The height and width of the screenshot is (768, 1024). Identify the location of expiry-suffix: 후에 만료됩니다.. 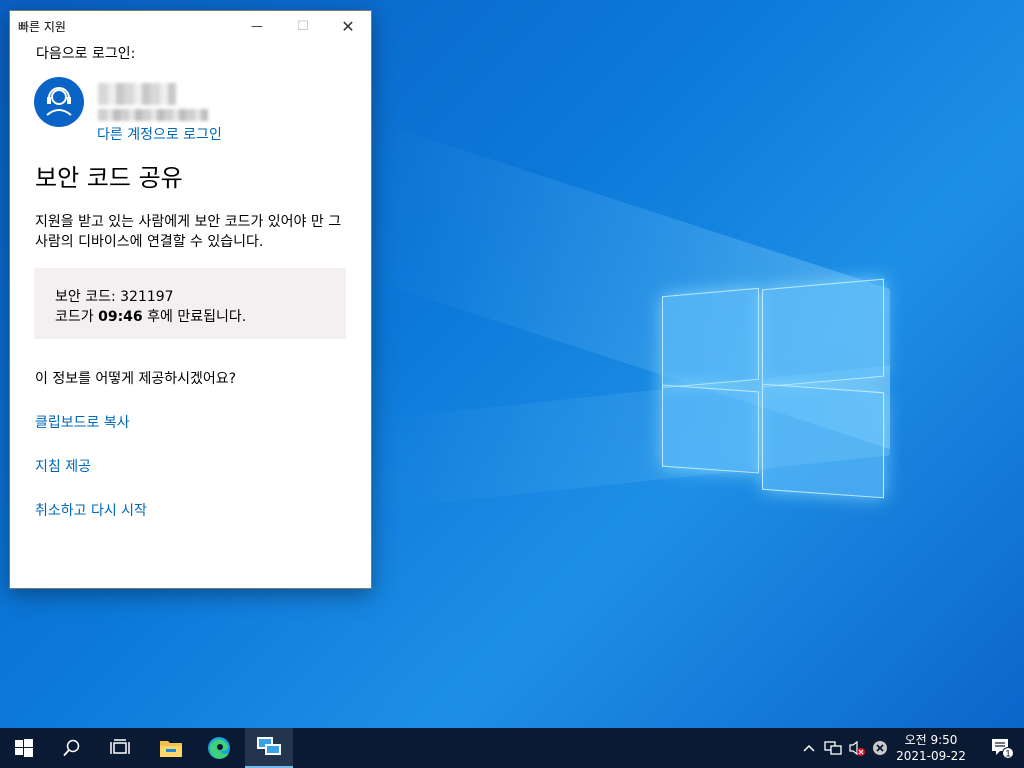
(194, 317).